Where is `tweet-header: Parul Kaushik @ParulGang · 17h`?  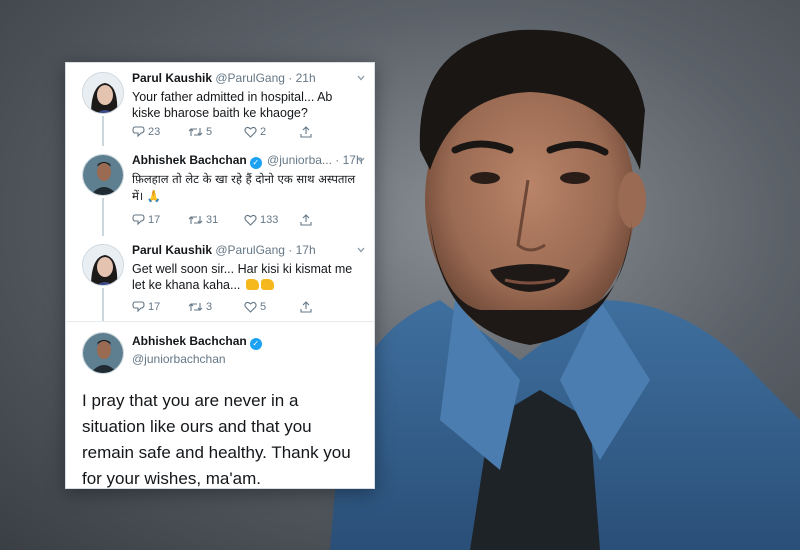
tweet-header: Parul Kaushik @ParulGang · 17h is located at coordinates (249, 252).